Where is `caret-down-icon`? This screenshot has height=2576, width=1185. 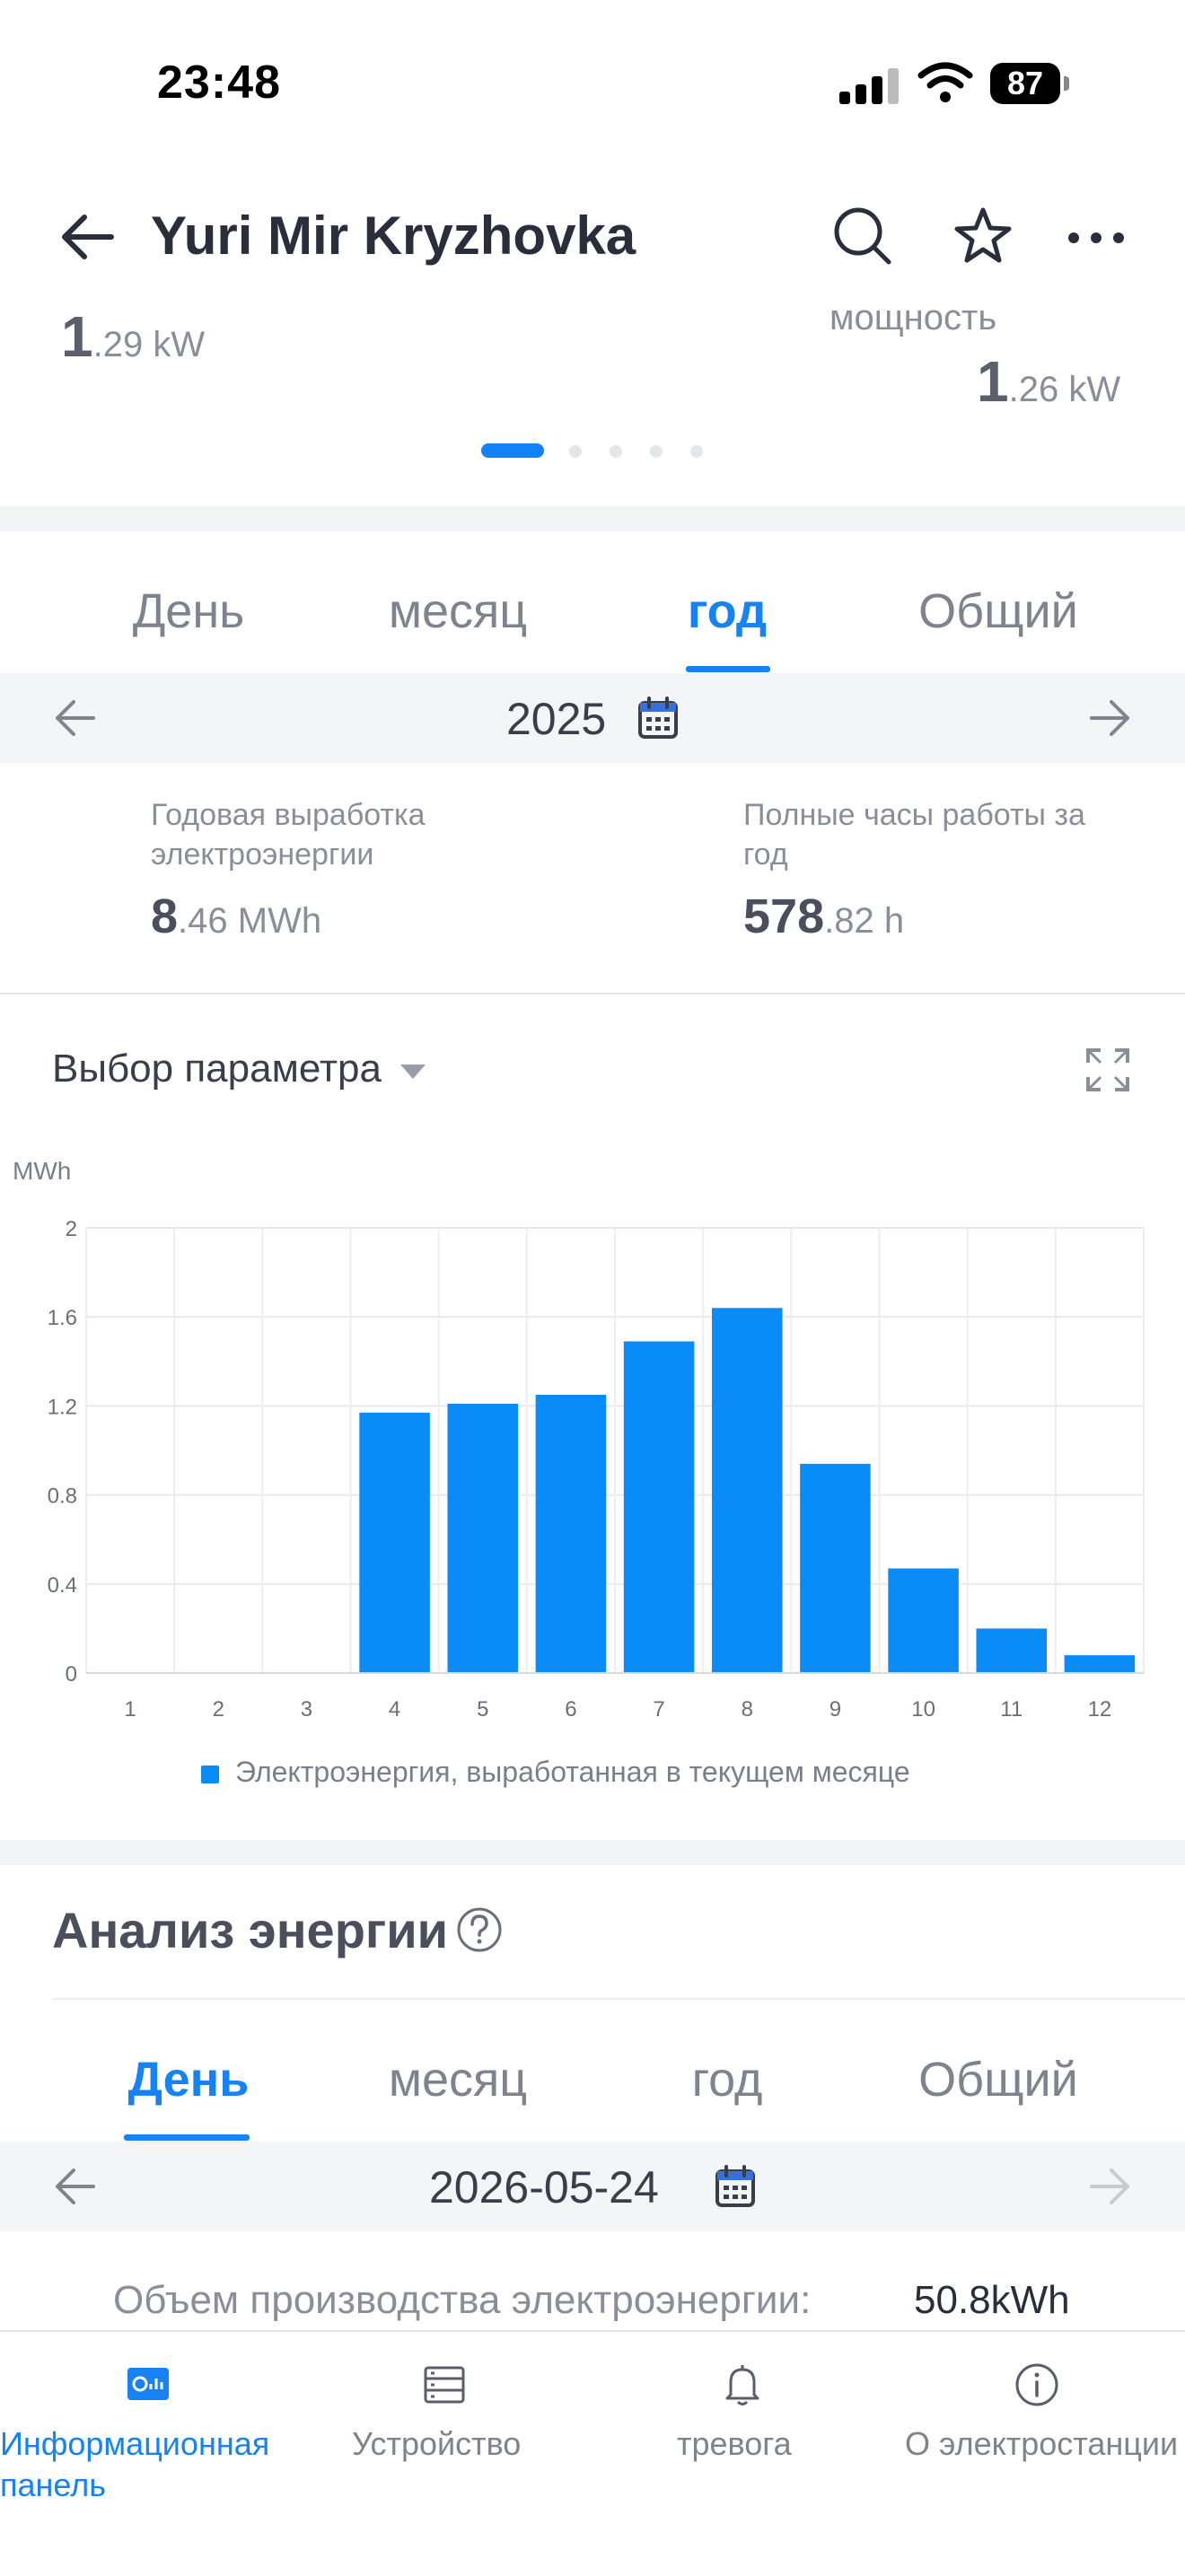 caret-down-icon is located at coordinates (413, 1072).